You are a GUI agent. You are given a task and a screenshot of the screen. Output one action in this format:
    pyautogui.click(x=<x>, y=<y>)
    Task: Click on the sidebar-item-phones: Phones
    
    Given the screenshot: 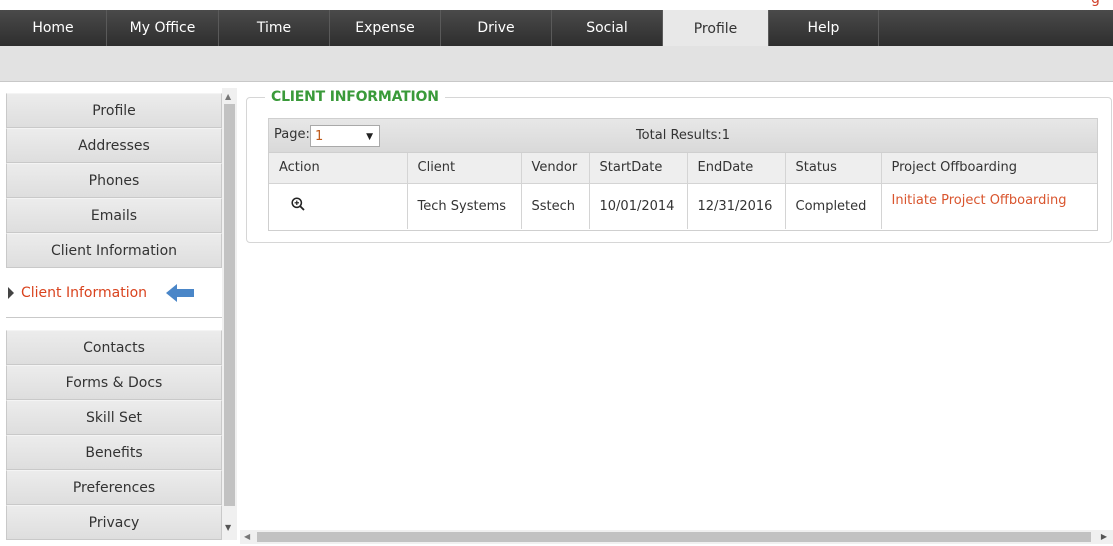 What is the action you would take?
    pyautogui.click(x=114, y=180)
    